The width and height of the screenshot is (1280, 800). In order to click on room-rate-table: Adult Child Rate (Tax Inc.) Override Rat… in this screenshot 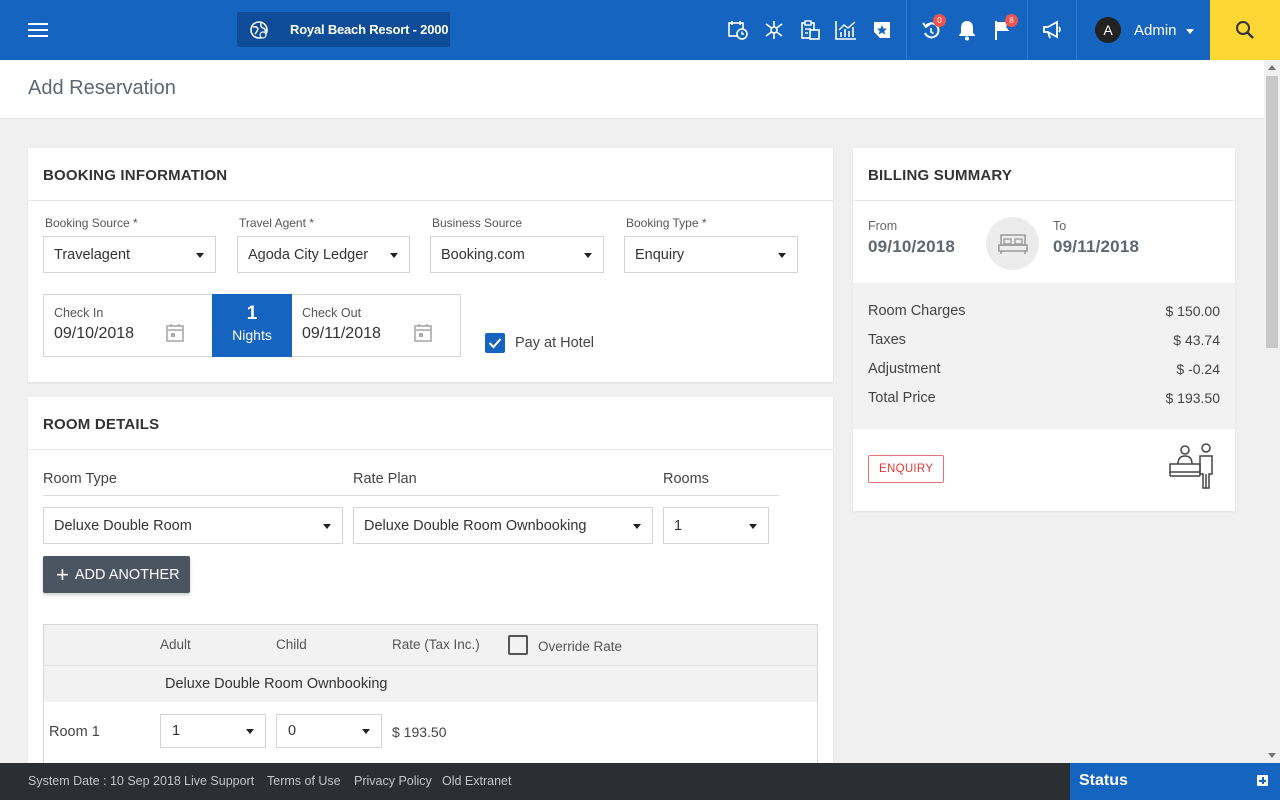, I will do `click(430, 694)`.